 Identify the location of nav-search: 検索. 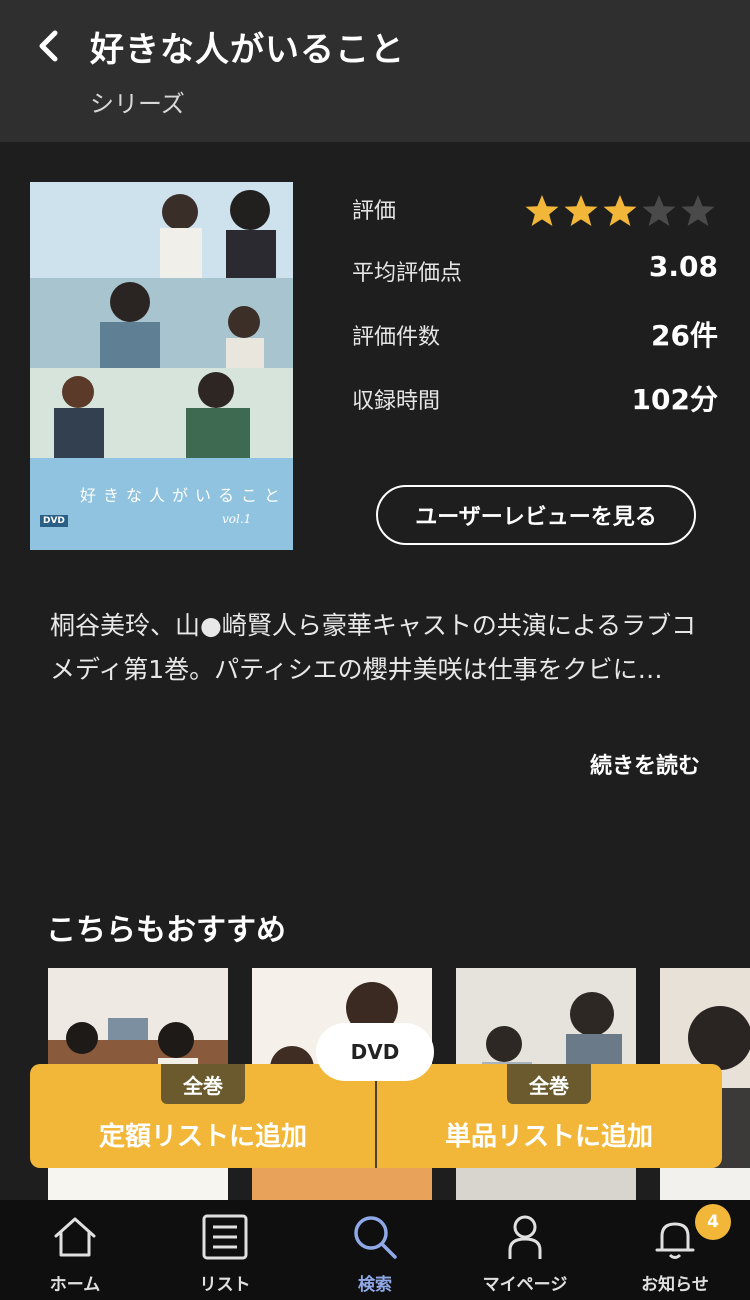
(375, 1250).